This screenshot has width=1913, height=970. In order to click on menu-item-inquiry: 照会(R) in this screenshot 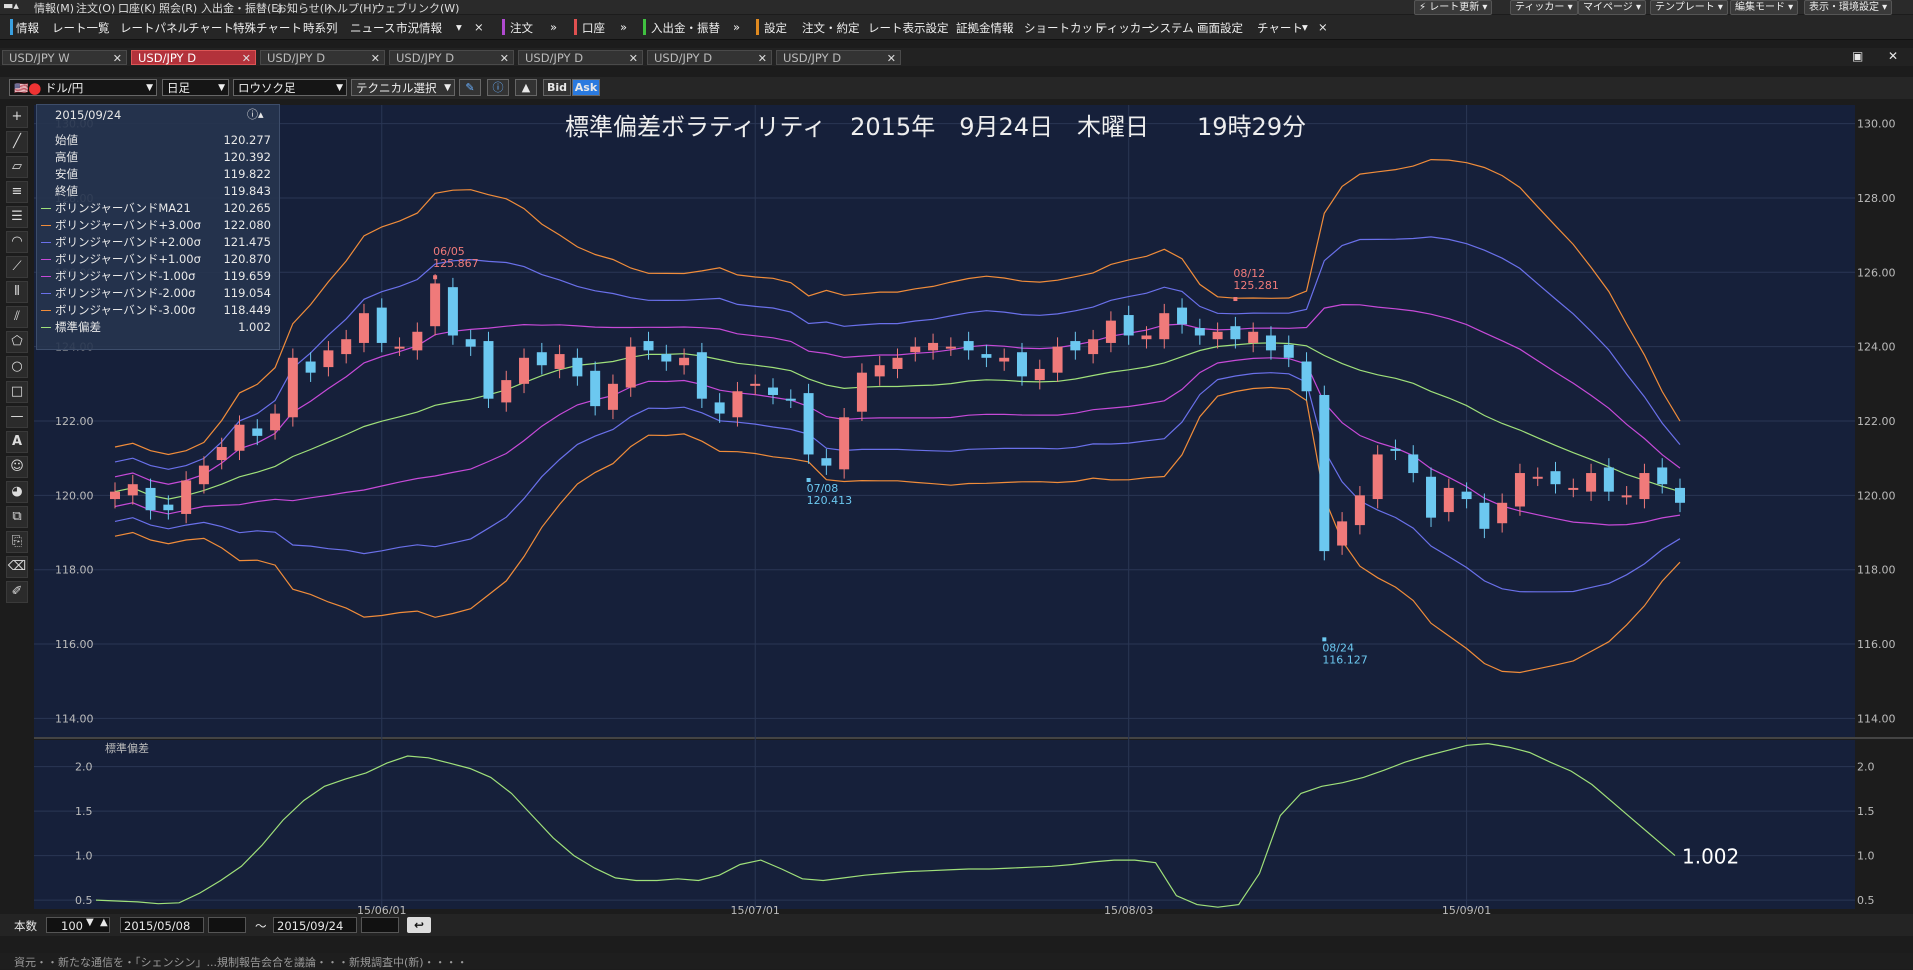, I will do `click(178, 8)`.